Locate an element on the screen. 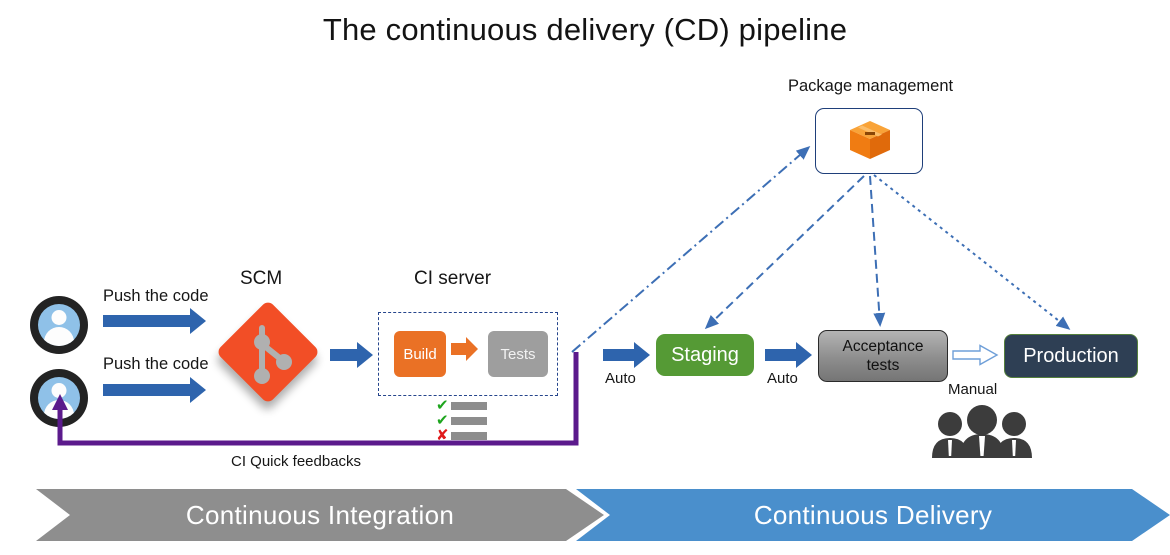 This screenshot has width=1170, height=555. package-box-icon is located at coordinates (870, 140).